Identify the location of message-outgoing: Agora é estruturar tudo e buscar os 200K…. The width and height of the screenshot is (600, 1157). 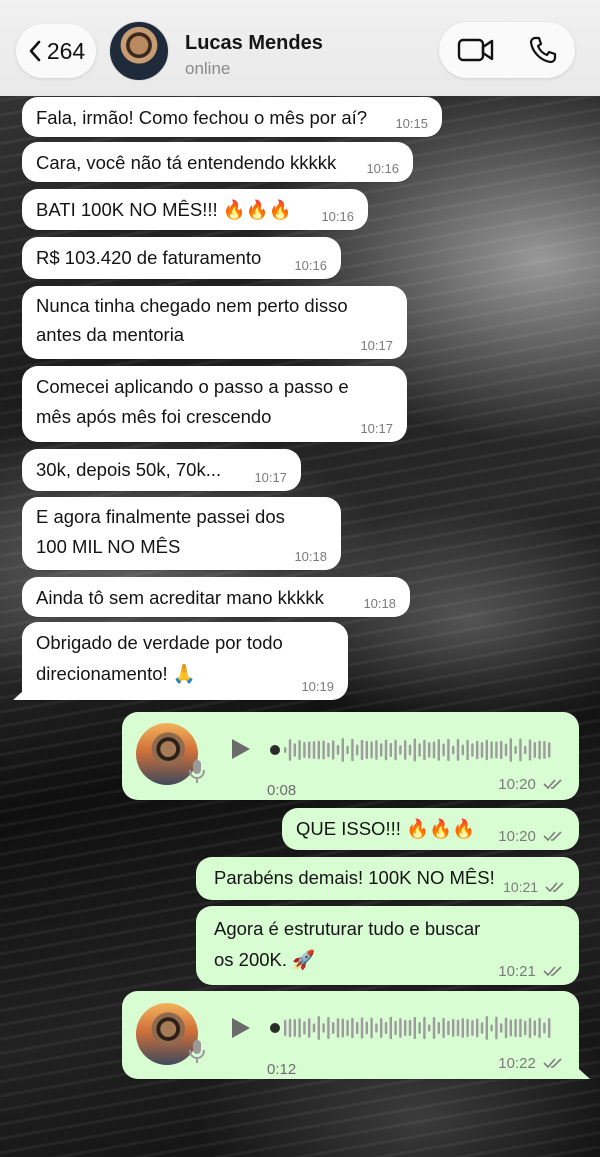
(387, 945).